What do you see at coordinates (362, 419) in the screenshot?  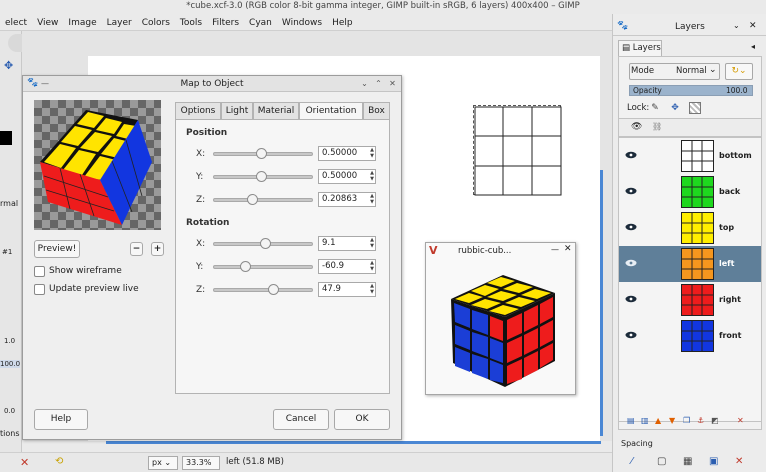 I see `ok-button: OK` at bounding box center [362, 419].